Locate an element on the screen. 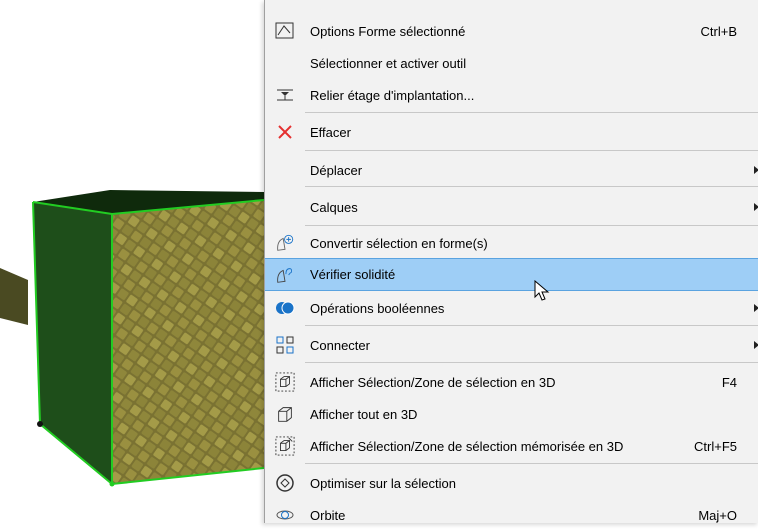 The height and width of the screenshot is (530, 758). show-stored-selection-3d-icon is located at coordinates (285, 446).